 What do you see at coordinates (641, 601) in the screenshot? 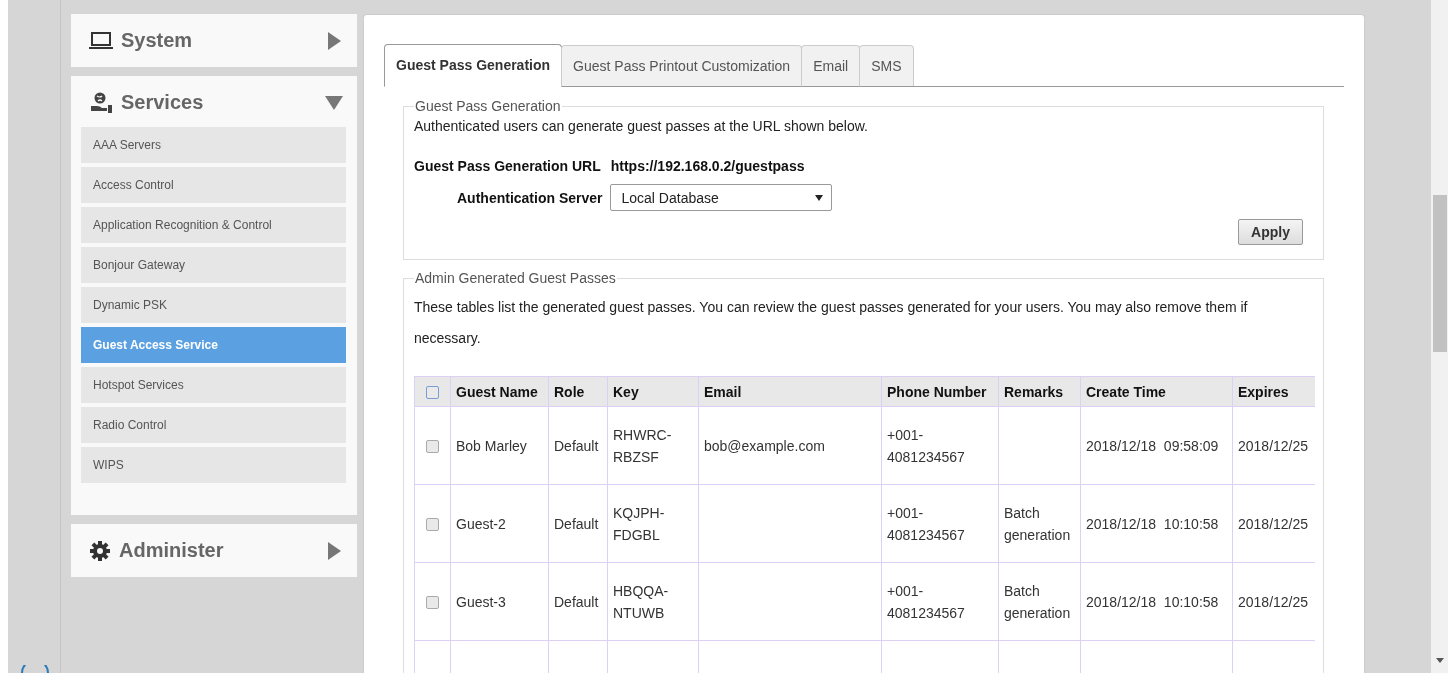
I see `table-cell: HBQQA-NTUWB` at bounding box center [641, 601].